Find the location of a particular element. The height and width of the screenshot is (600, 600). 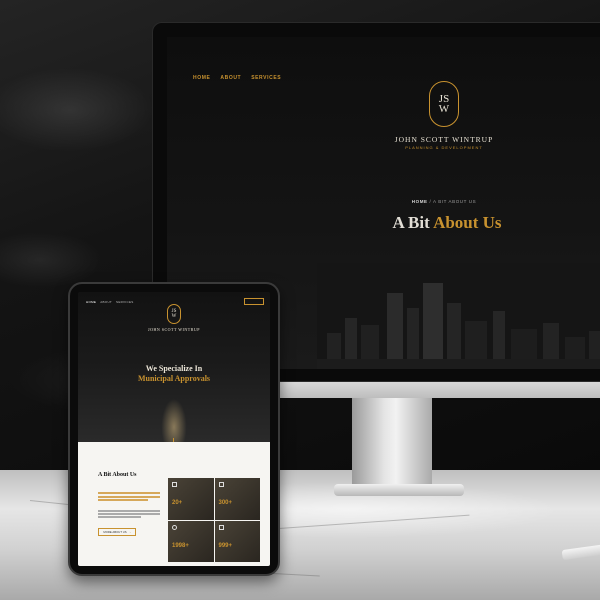

nav-about: ABOUT is located at coordinates (230, 78).